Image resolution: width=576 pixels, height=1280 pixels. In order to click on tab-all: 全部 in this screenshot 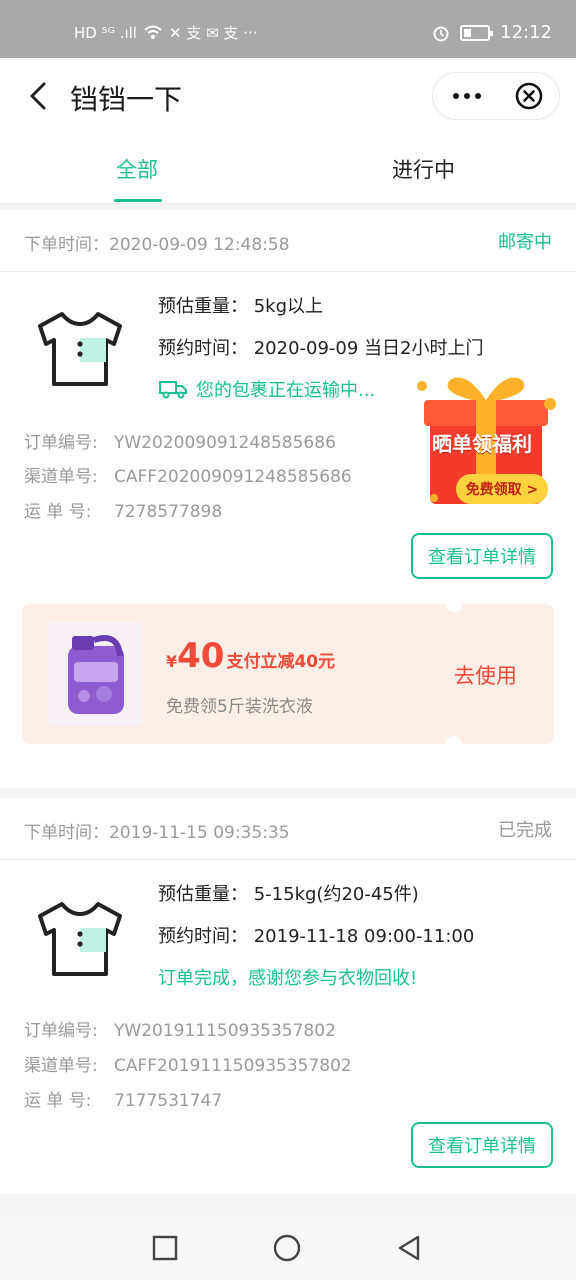, I will do `click(137, 169)`.